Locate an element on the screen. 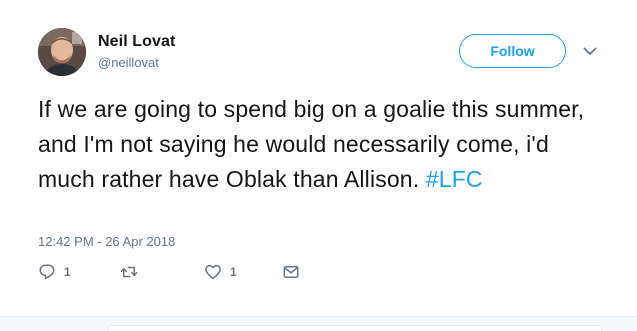 The height and width of the screenshot is (331, 637). direct-message-button is located at coordinates (291, 272).